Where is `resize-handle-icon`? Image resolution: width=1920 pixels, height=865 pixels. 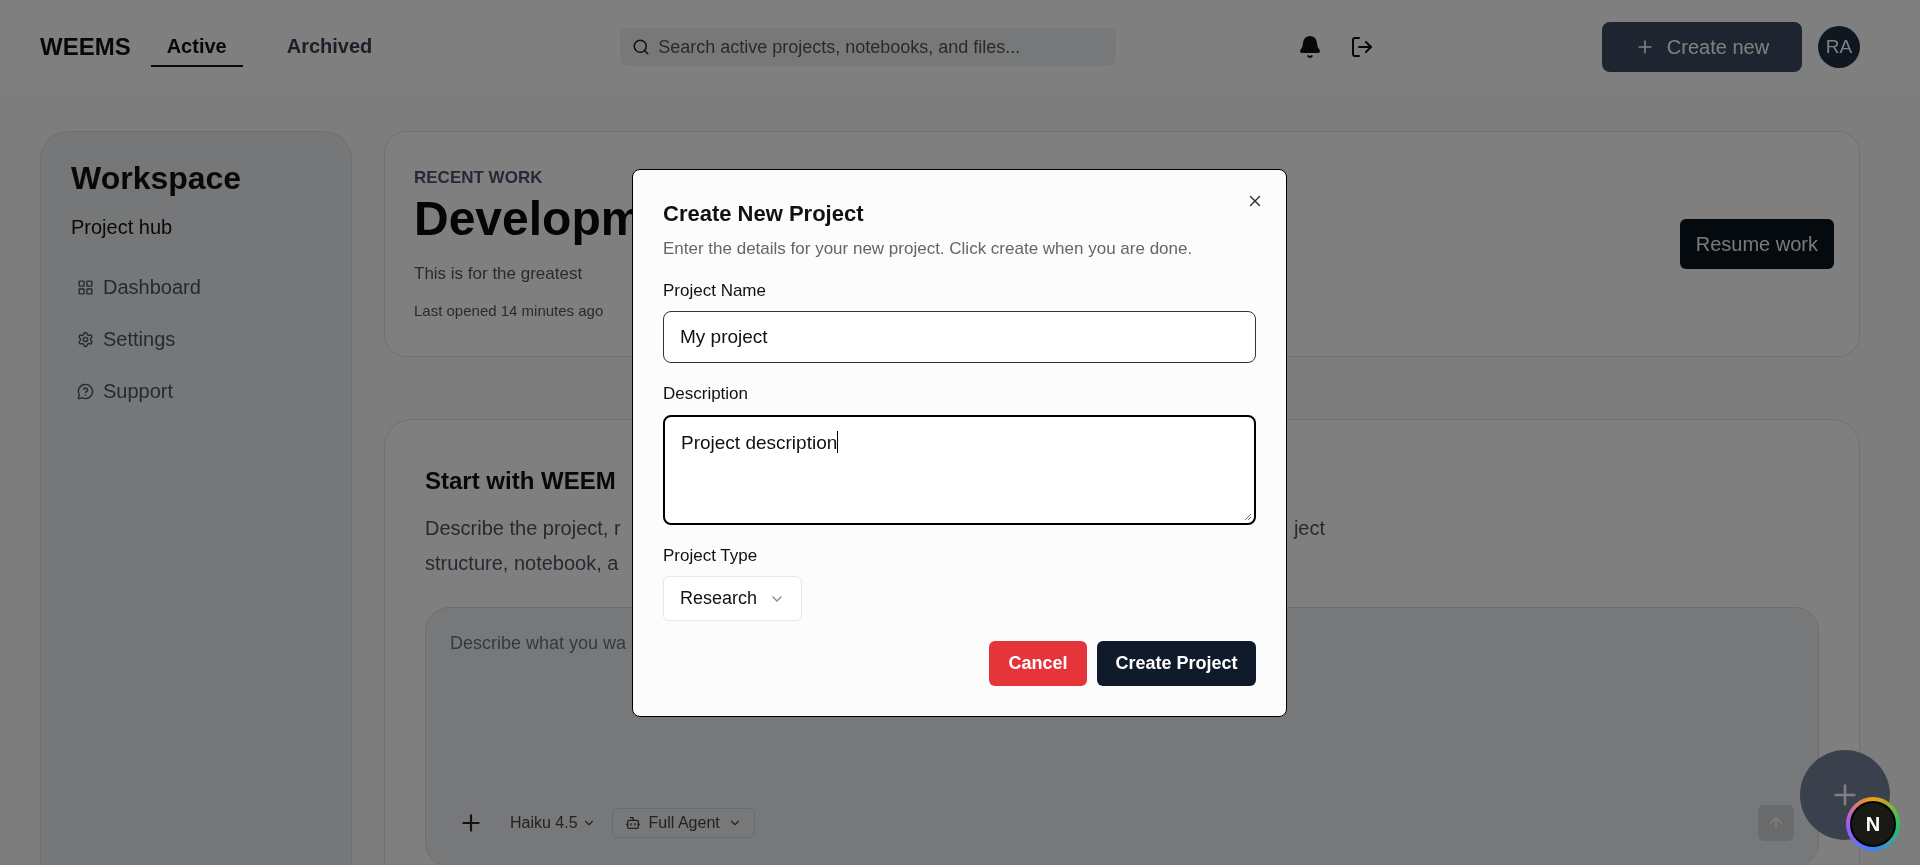 resize-handle-icon is located at coordinates (1248, 516).